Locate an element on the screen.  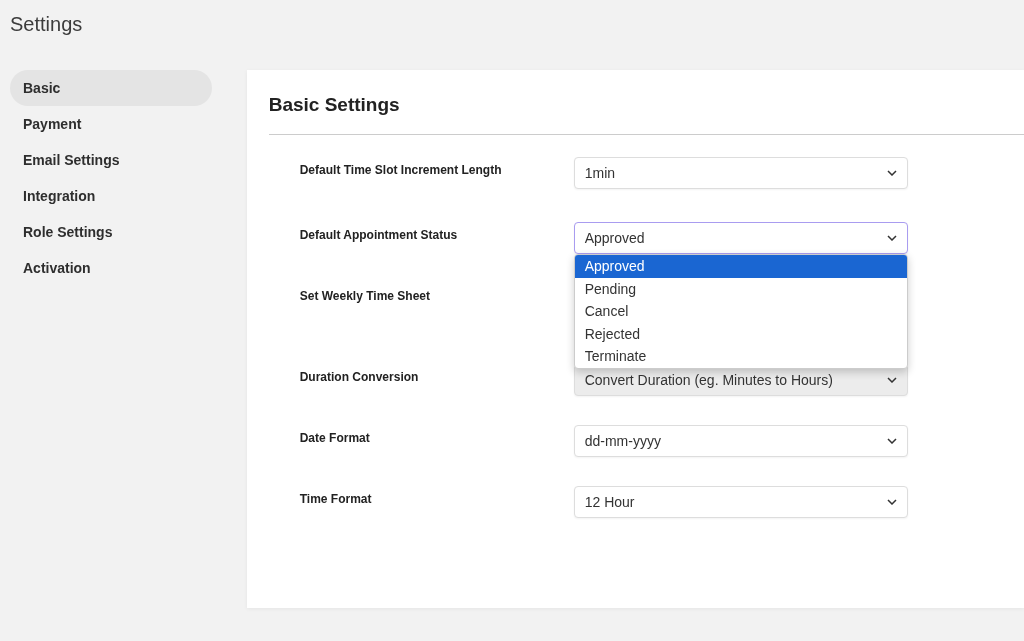
page-title: Settings is located at coordinates (46, 24).